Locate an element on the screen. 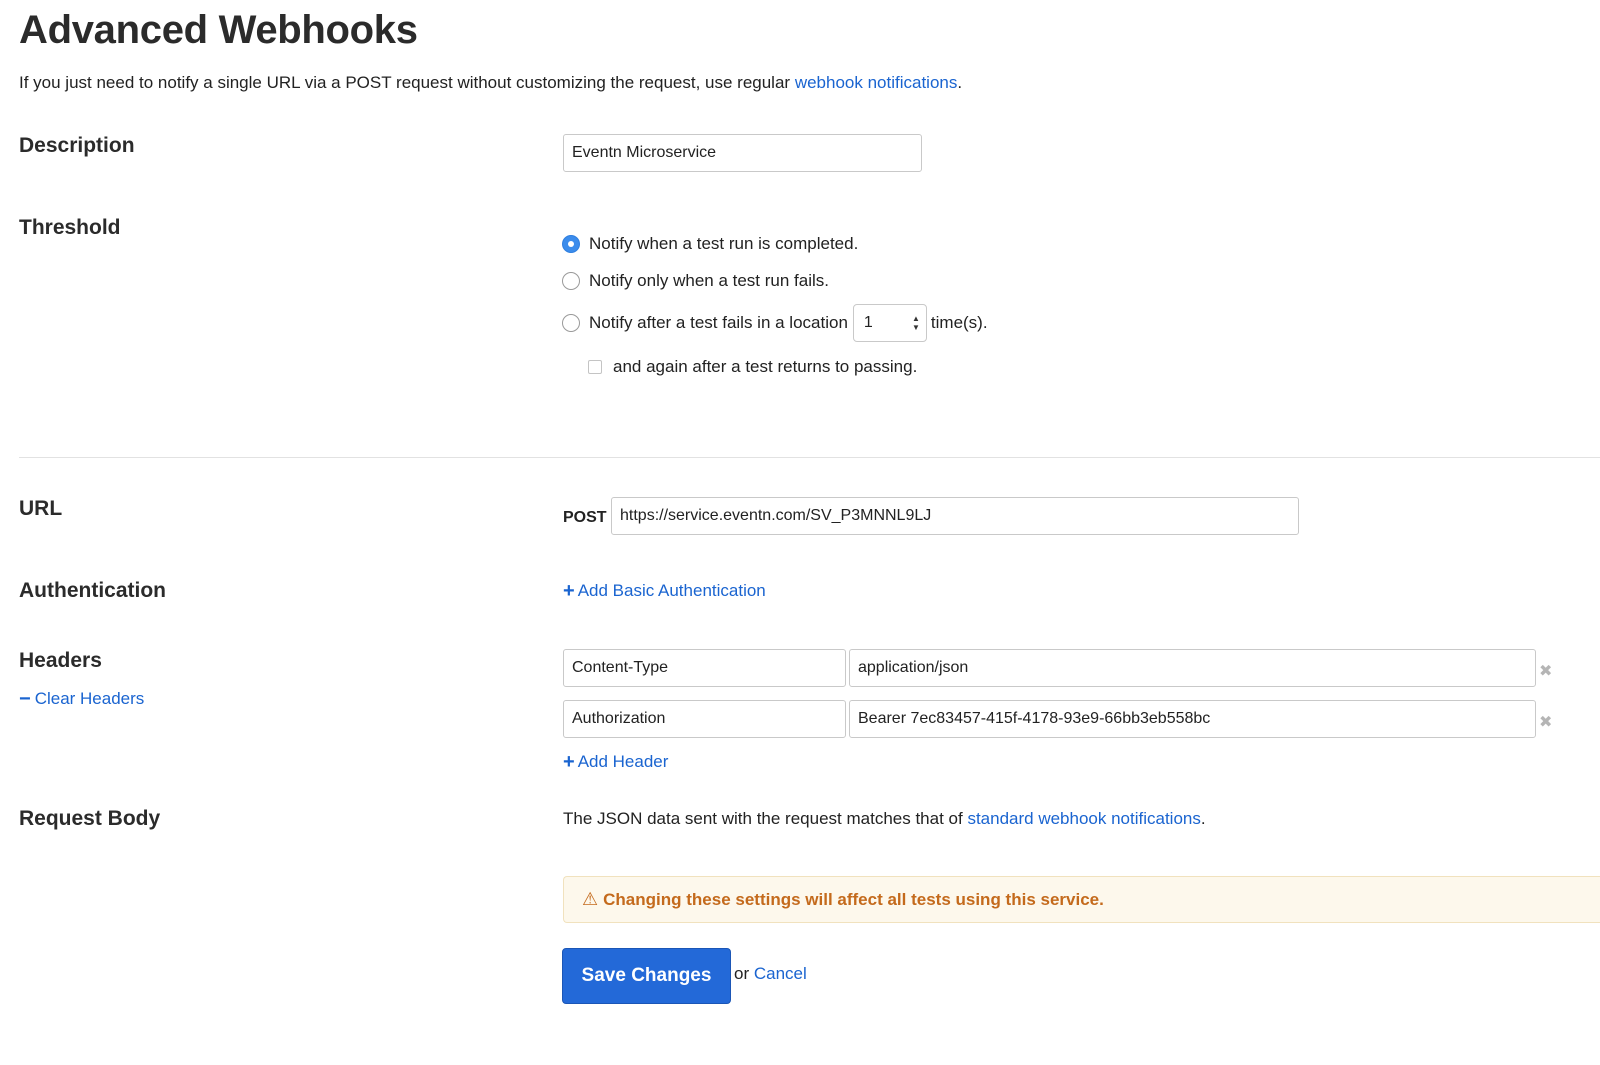  header-name-input: Content-Type is located at coordinates (704, 668).